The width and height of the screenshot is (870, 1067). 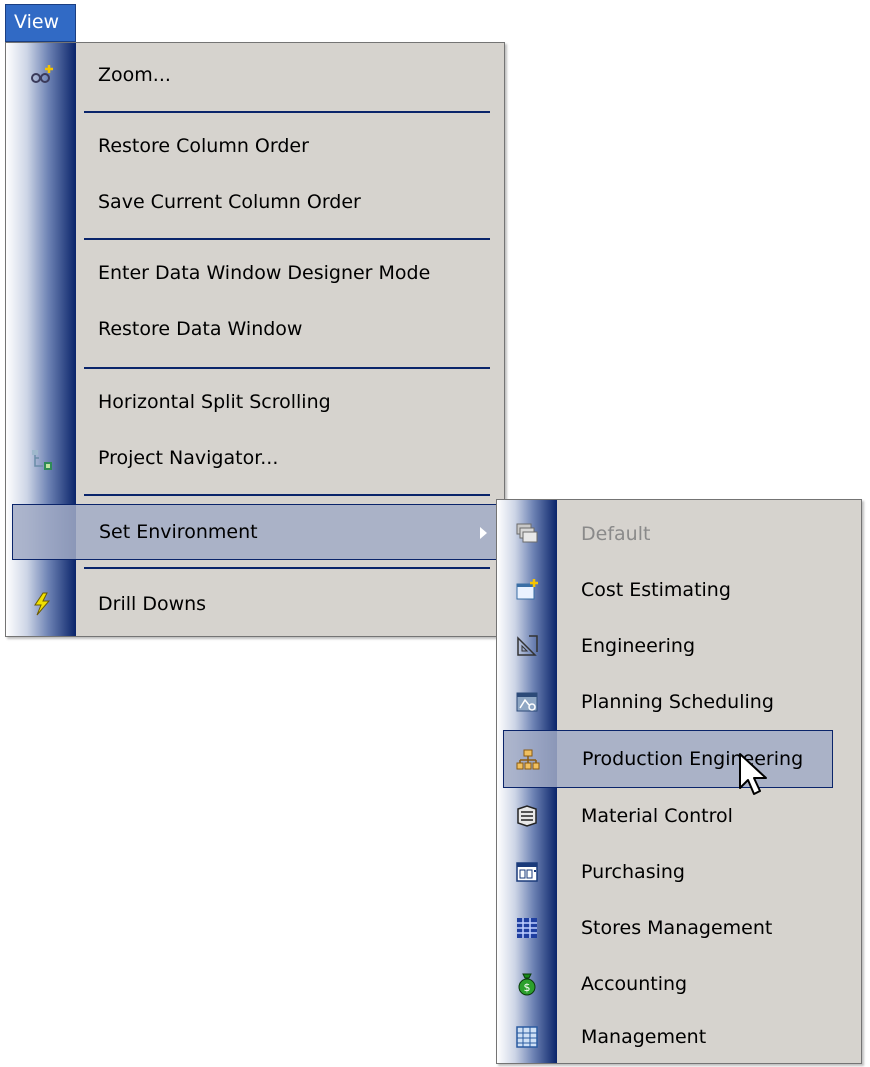 I want to click on mouse-cursor-icon, so click(x=753, y=774).